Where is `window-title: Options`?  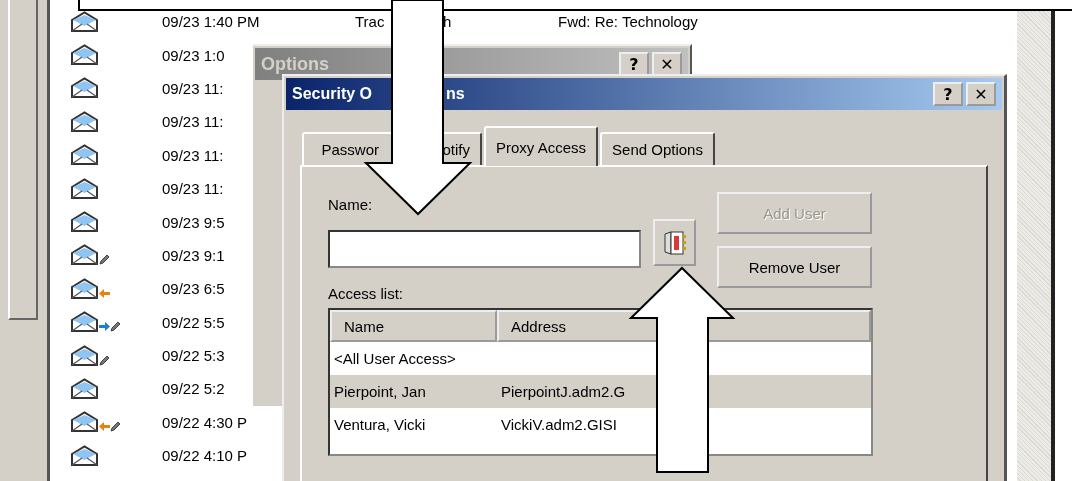 window-title: Options is located at coordinates (295, 64).